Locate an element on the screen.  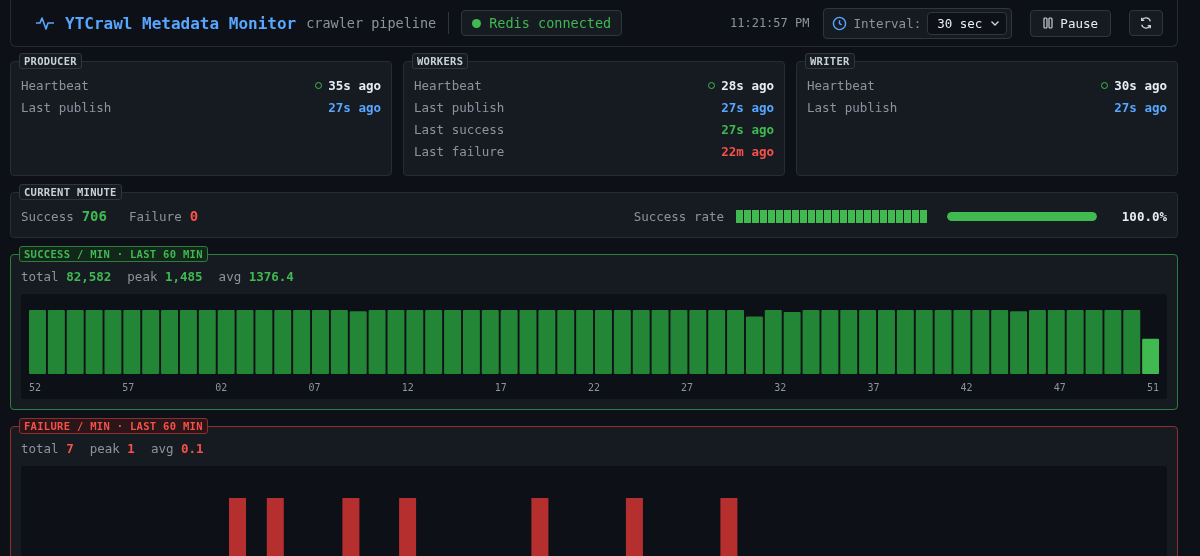
chart-title: SUCCESS / MIN · LAST 60 MIN is located at coordinates (113, 254).